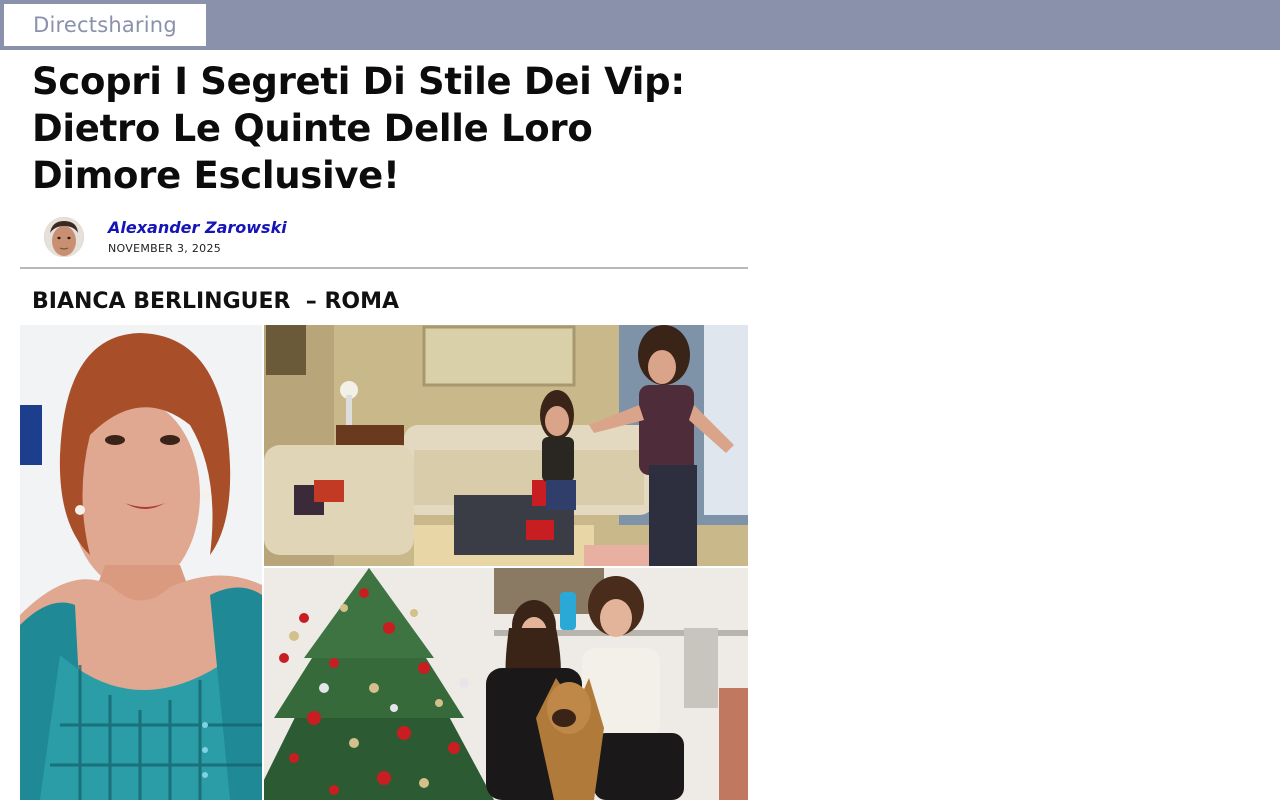 The height and width of the screenshot is (800, 1280). Describe the element at coordinates (384, 268) in the screenshot. I see `divider` at that location.